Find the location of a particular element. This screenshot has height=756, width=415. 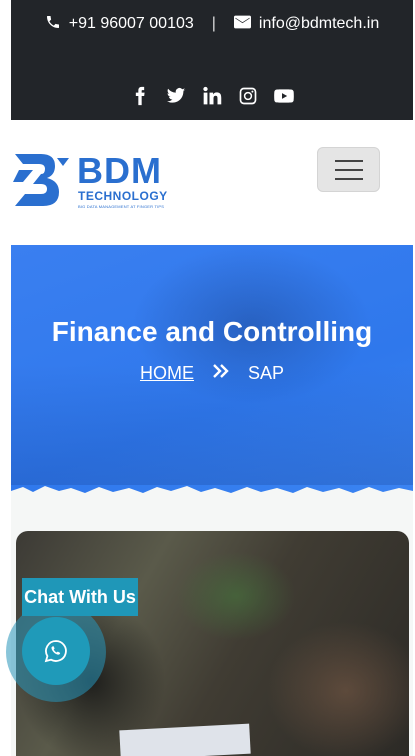

torn-paper-edge is located at coordinates (212, 493).